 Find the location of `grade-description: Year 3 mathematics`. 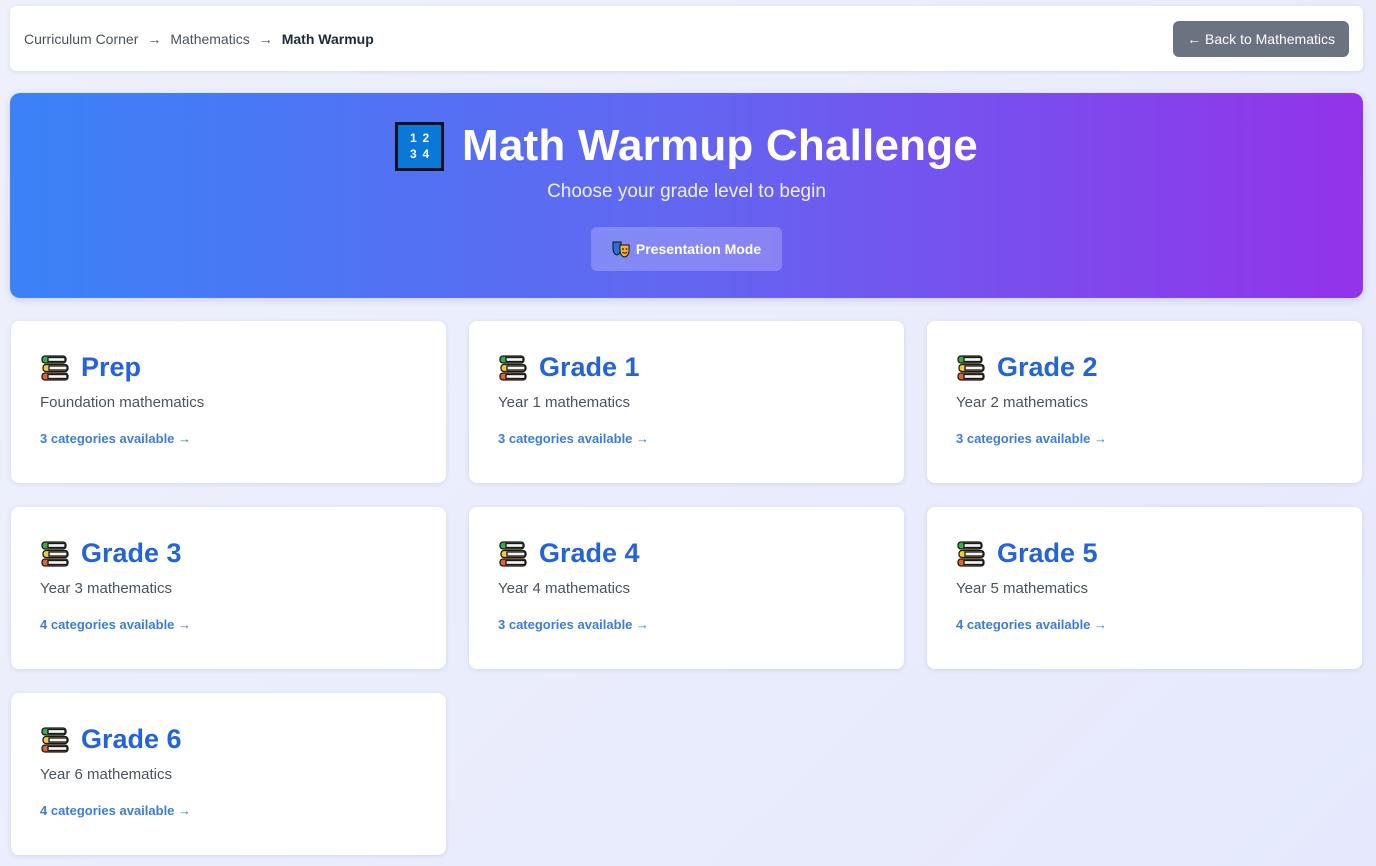

grade-description: Year 3 mathematics is located at coordinates (106, 588).